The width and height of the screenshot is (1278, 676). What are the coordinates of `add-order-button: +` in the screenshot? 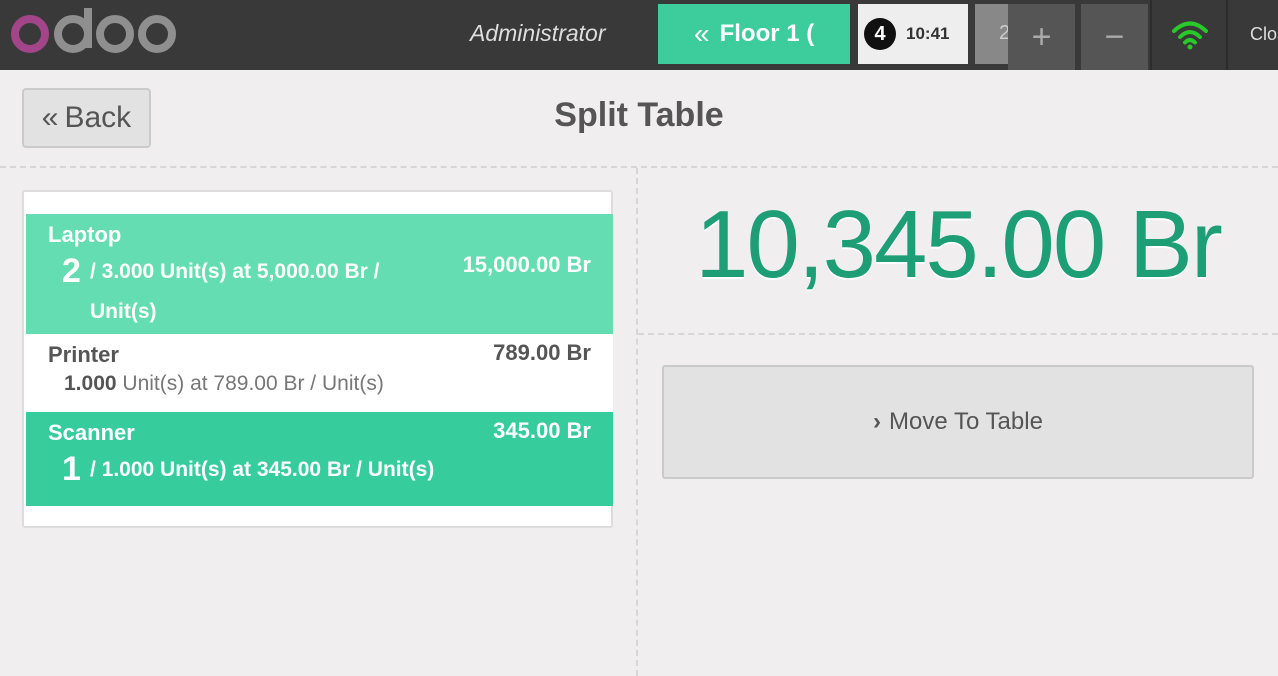 It's located at (1041, 37).